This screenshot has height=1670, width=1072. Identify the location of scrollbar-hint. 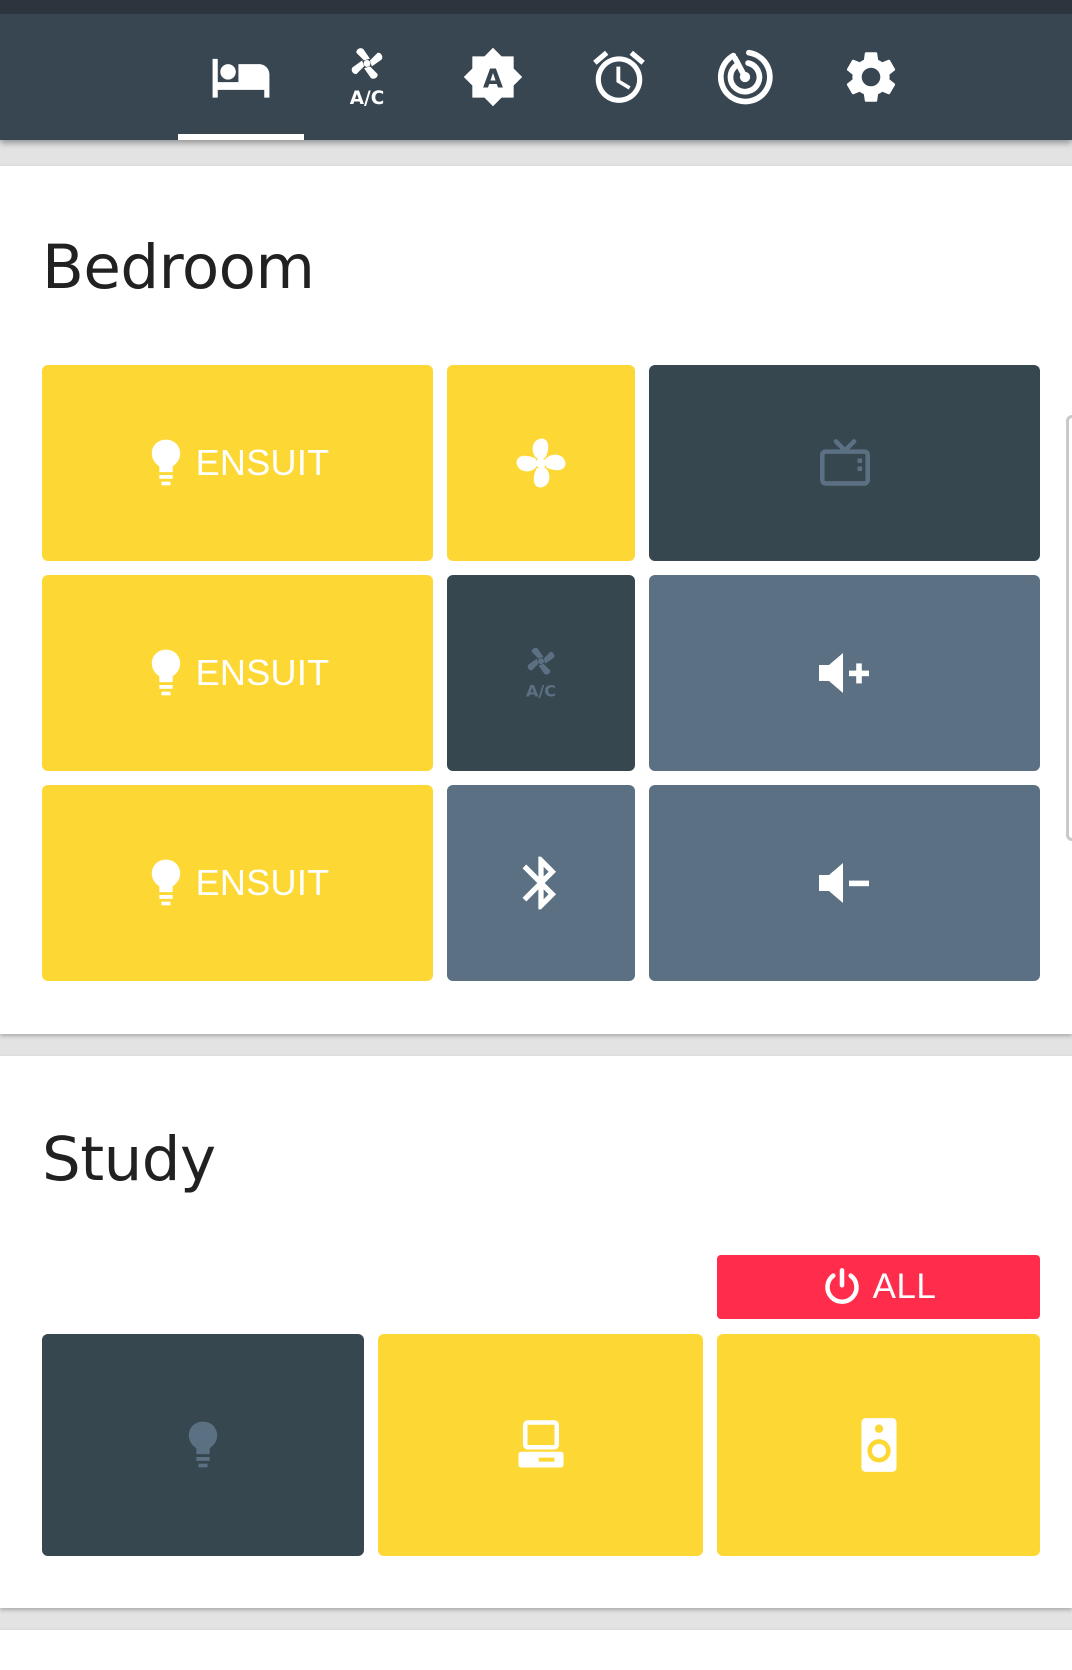
(1069, 628).